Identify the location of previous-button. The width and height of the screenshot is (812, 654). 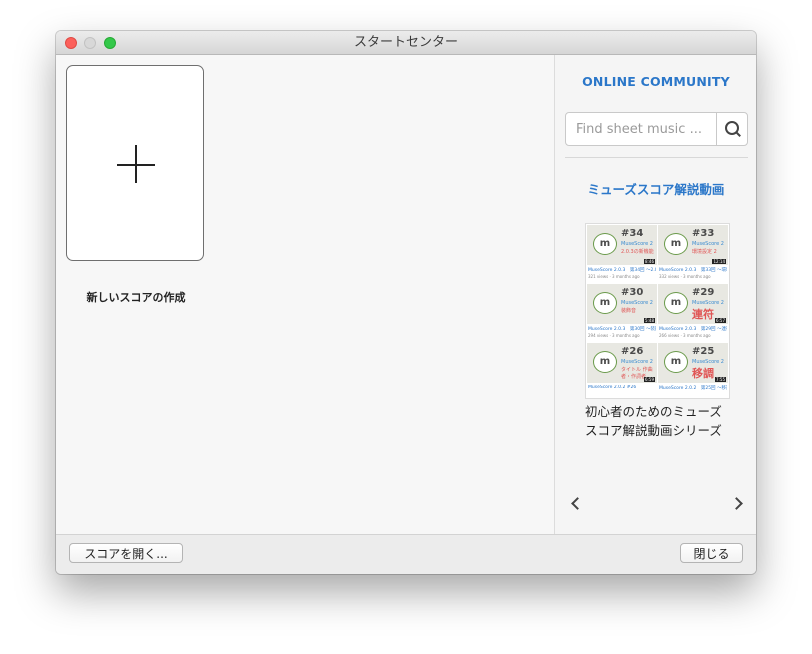
(576, 504).